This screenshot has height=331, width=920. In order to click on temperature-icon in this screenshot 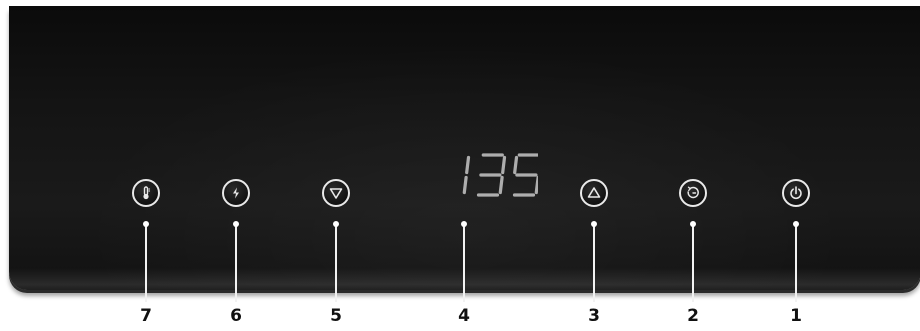, I will do `click(146, 193)`.